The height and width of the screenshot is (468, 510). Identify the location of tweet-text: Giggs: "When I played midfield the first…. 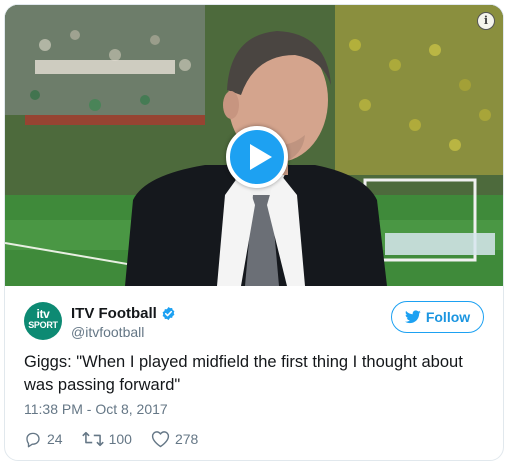
(243, 373).